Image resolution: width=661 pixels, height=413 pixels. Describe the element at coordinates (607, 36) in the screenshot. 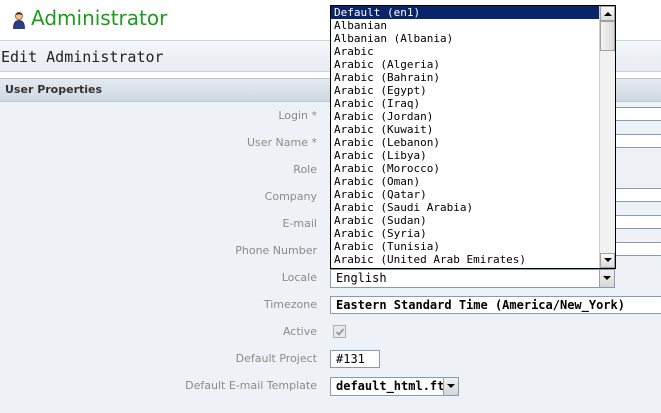

I see `scrollbar-thumb` at that location.